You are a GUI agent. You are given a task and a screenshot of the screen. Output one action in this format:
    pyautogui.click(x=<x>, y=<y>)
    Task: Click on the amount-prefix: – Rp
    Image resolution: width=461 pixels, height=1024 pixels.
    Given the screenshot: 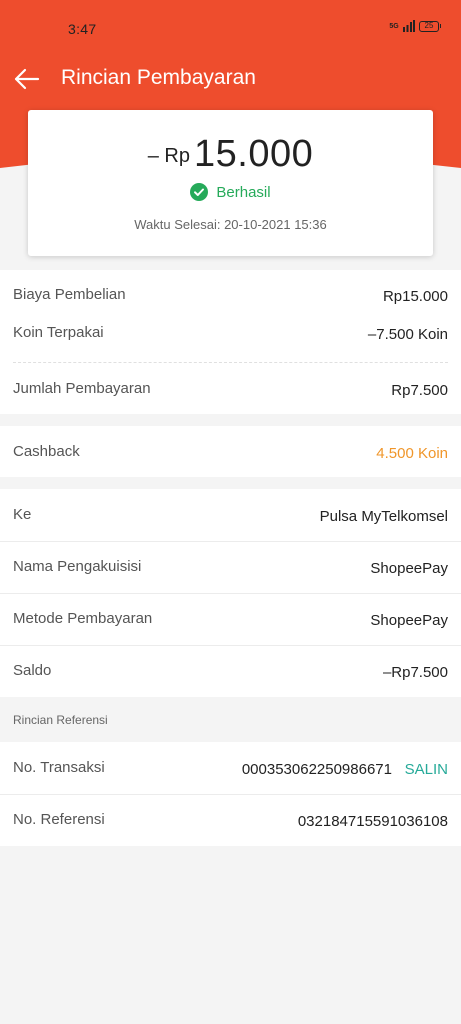 What is the action you would take?
    pyautogui.click(x=168, y=156)
    